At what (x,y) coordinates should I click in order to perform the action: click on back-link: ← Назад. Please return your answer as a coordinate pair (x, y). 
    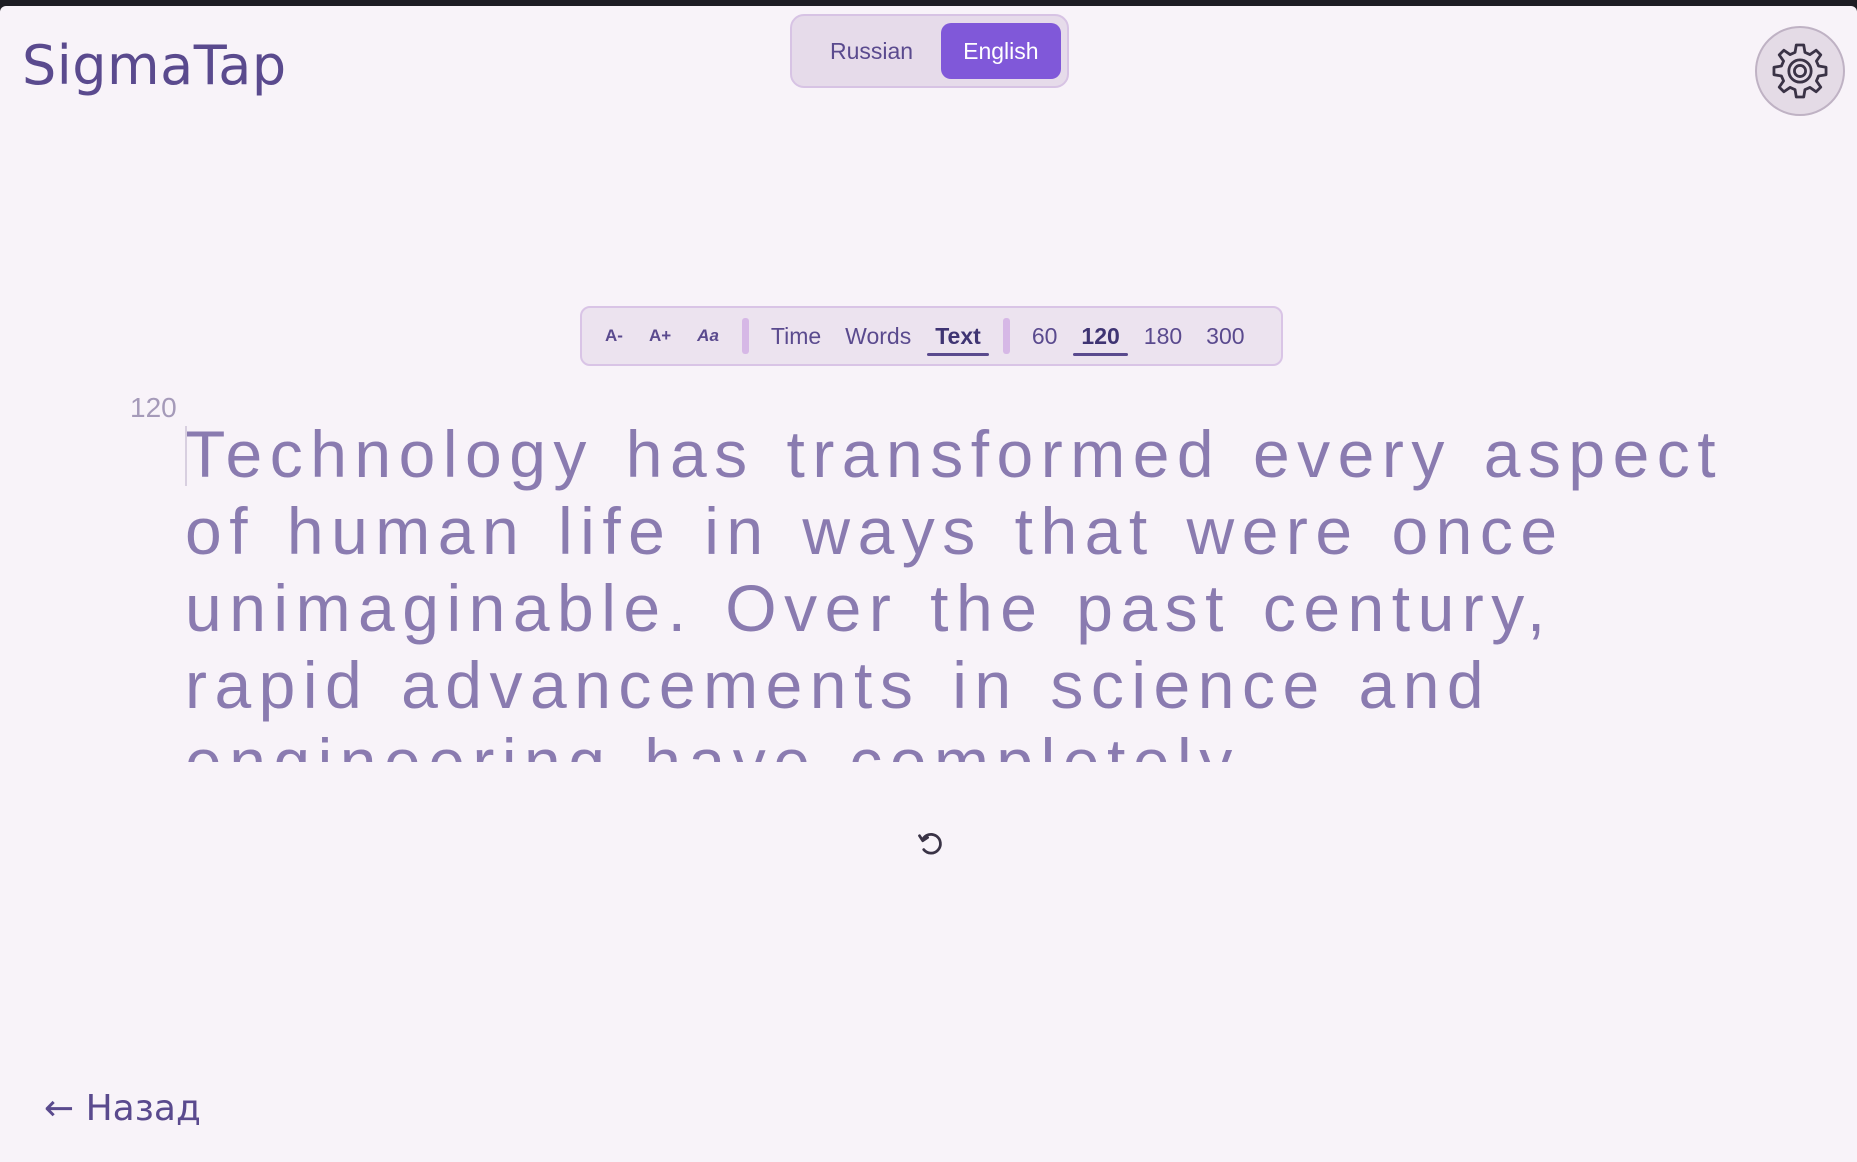
    Looking at the image, I should click on (122, 1108).